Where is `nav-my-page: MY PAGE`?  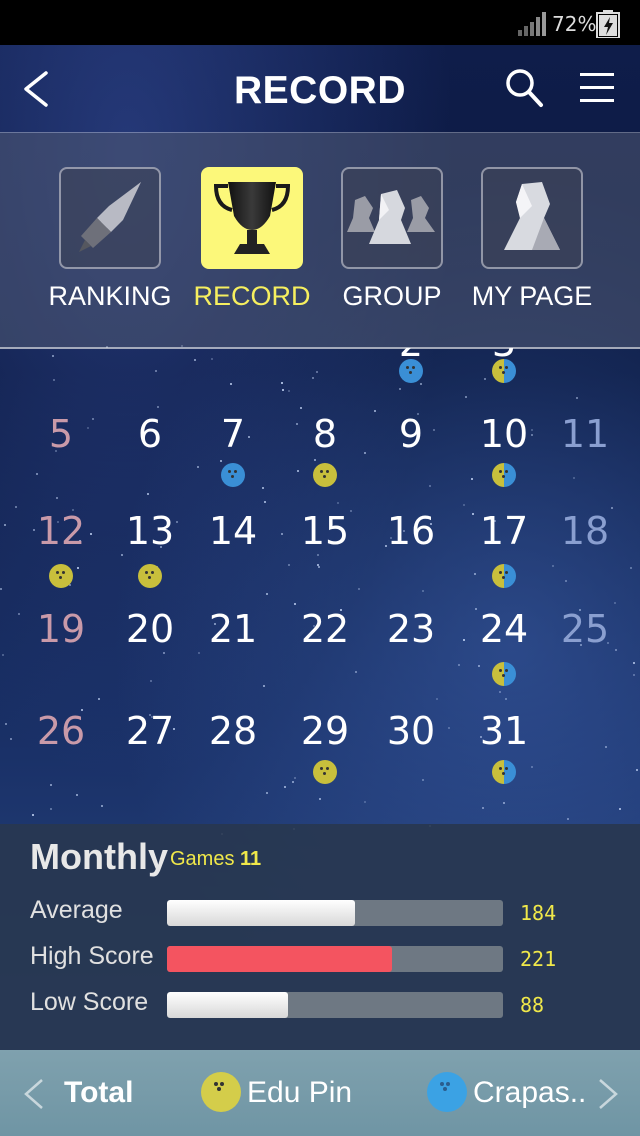 nav-my-page: MY PAGE is located at coordinates (532, 239).